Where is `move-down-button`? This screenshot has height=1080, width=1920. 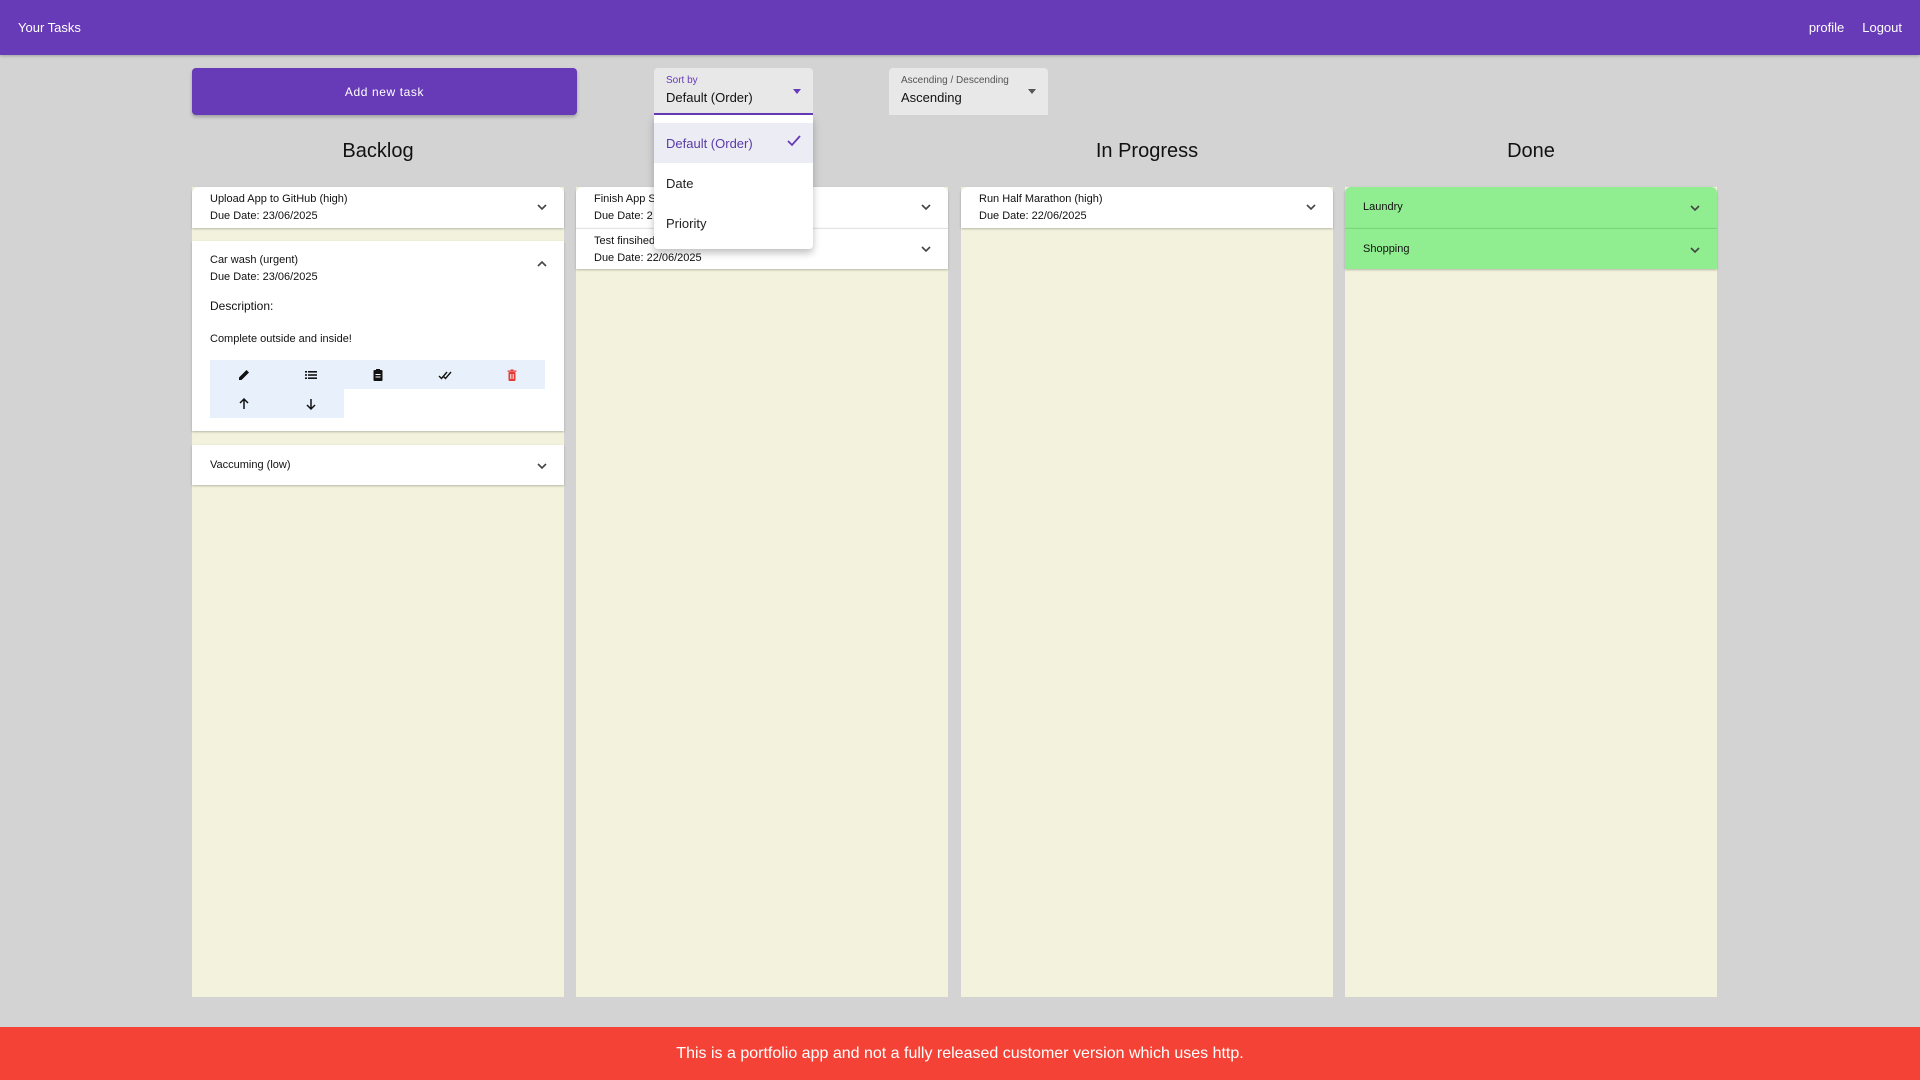 move-down-button is located at coordinates (310, 403).